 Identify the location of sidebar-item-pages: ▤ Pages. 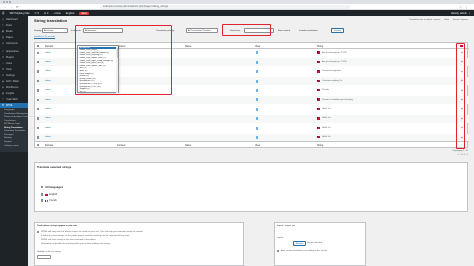
(14, 37).